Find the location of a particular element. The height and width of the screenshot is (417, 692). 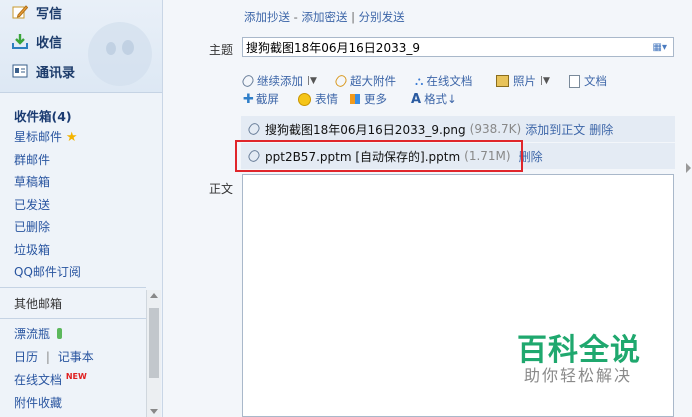

attachment-size: (938.7K) is located at coordinates (495, 129).